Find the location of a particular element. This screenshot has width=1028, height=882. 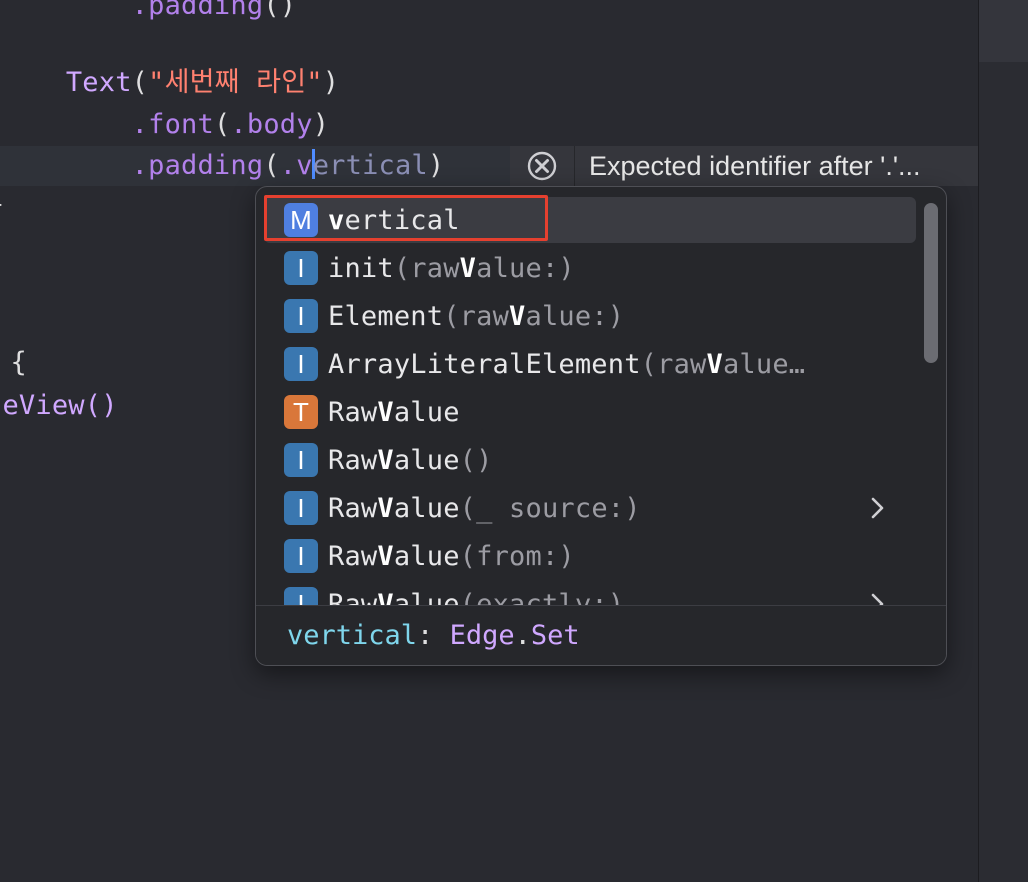

error-icon-container is located at coordinates (542, 166).